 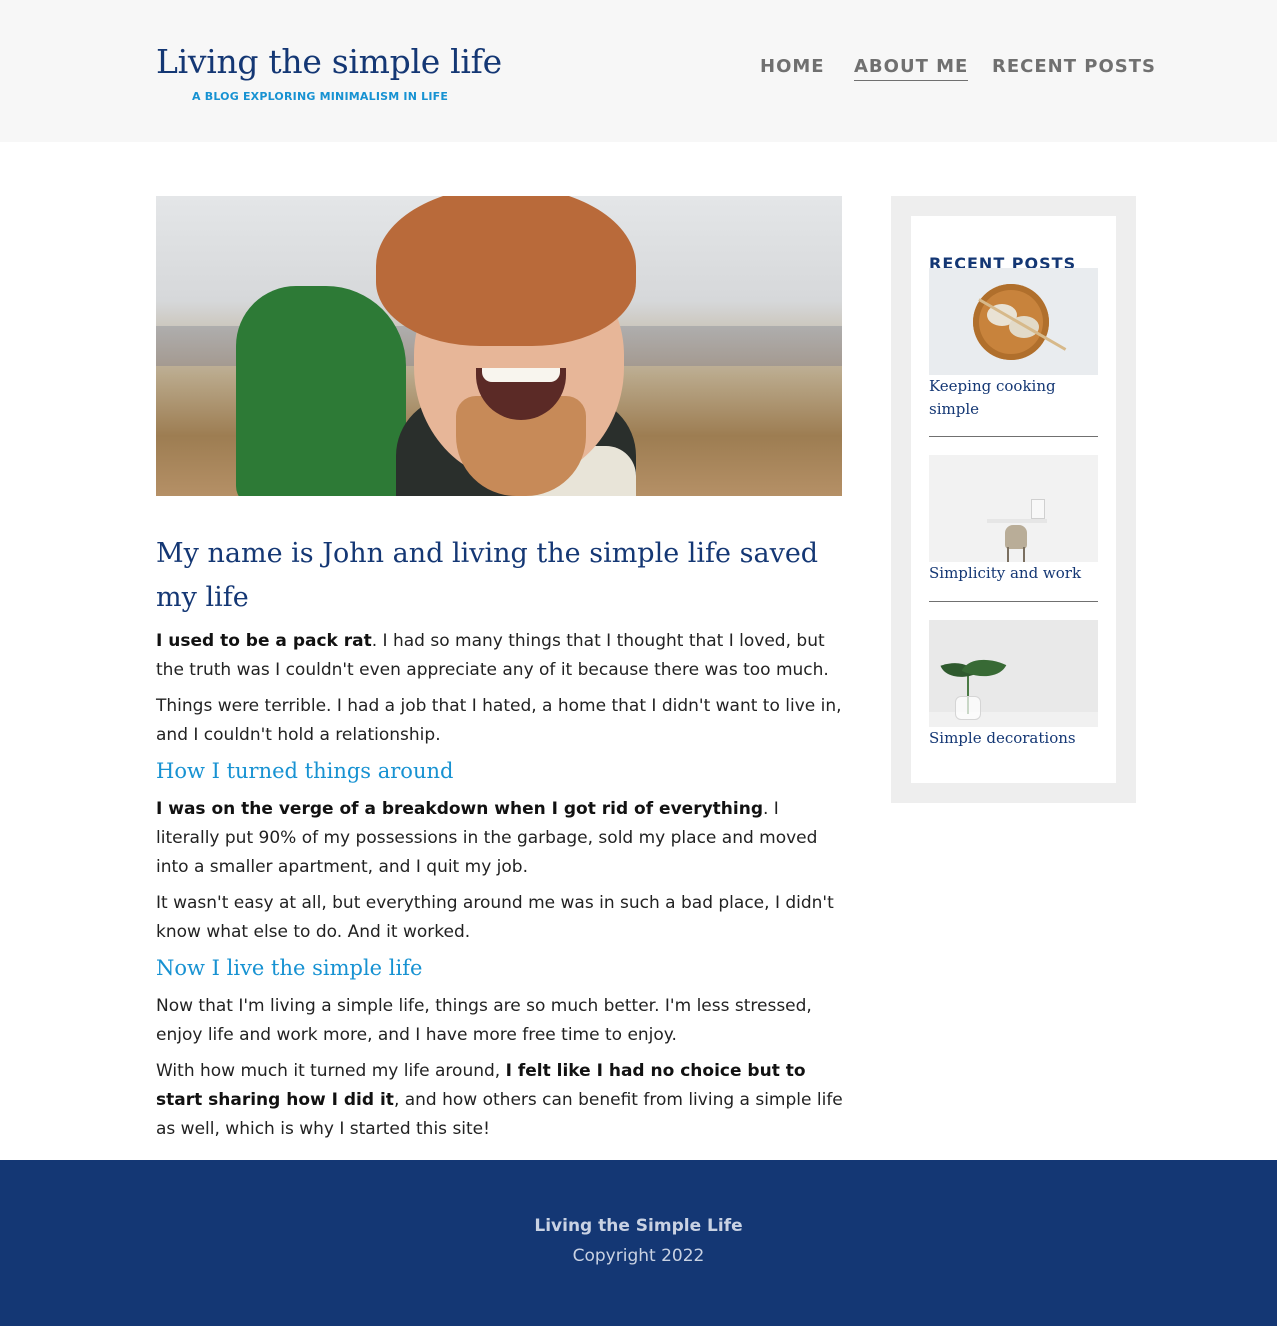 I want to click on hero-teeth, so click(x=521, y=375).